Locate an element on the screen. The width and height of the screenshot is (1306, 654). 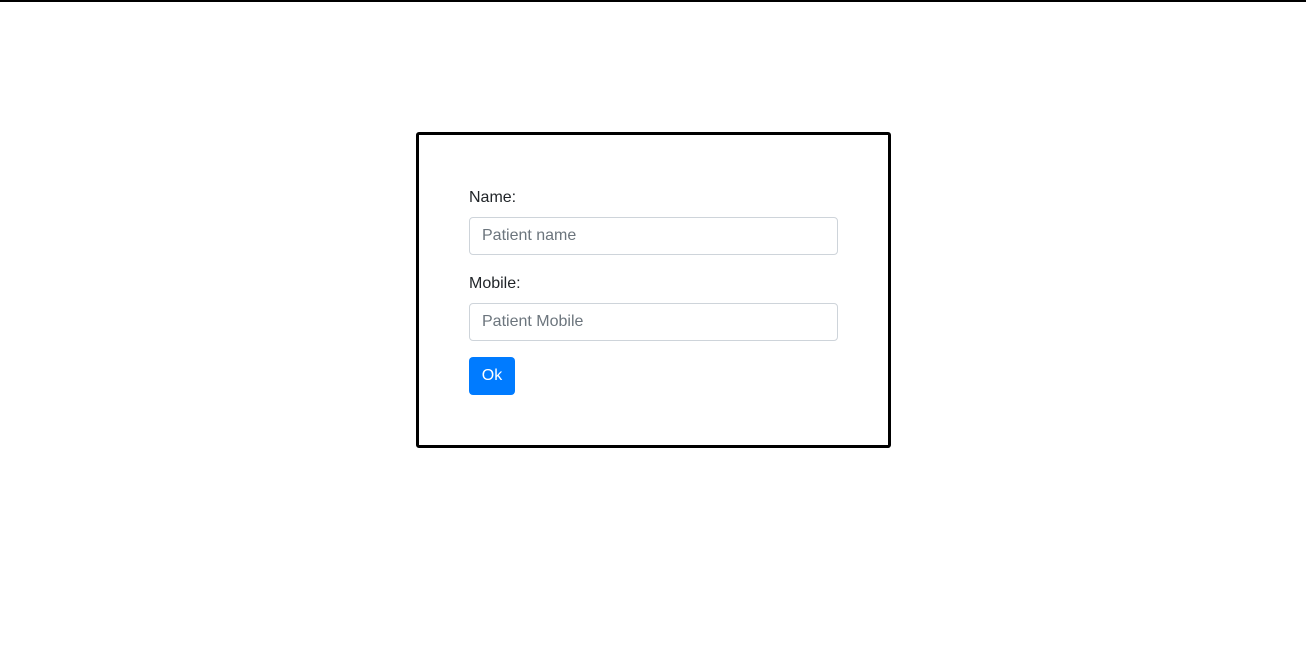
ok-button: Ok is located at coordinates (492, 376).